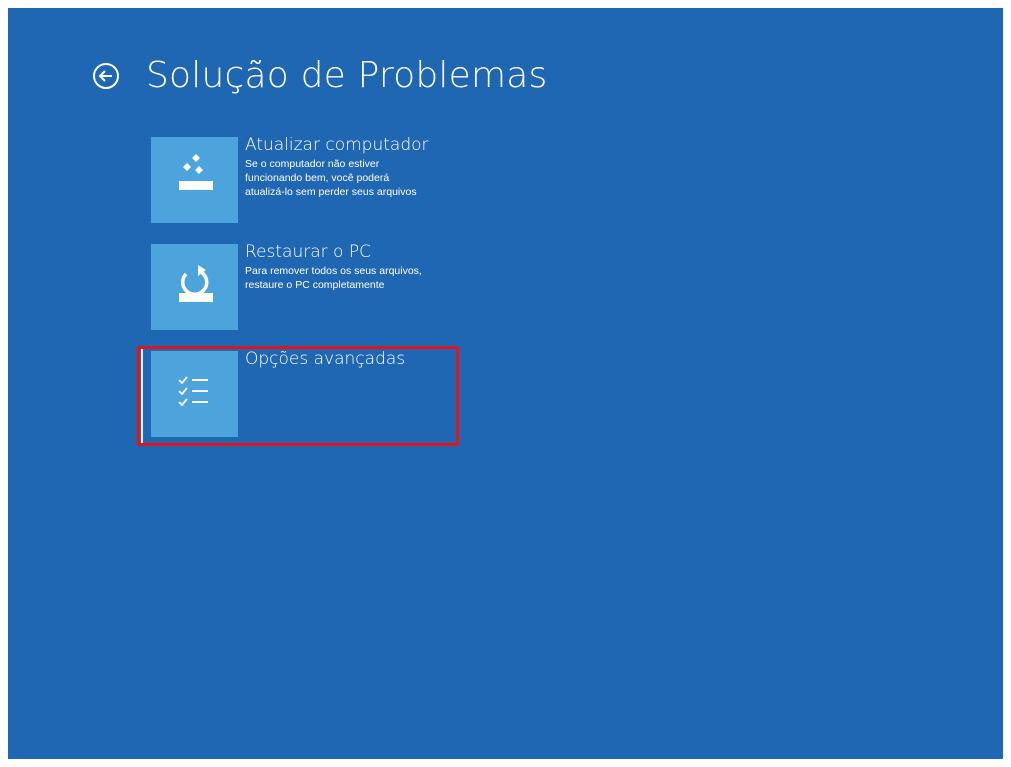  I want to click on page-title: Solução de Problemas, so click(347, 75).